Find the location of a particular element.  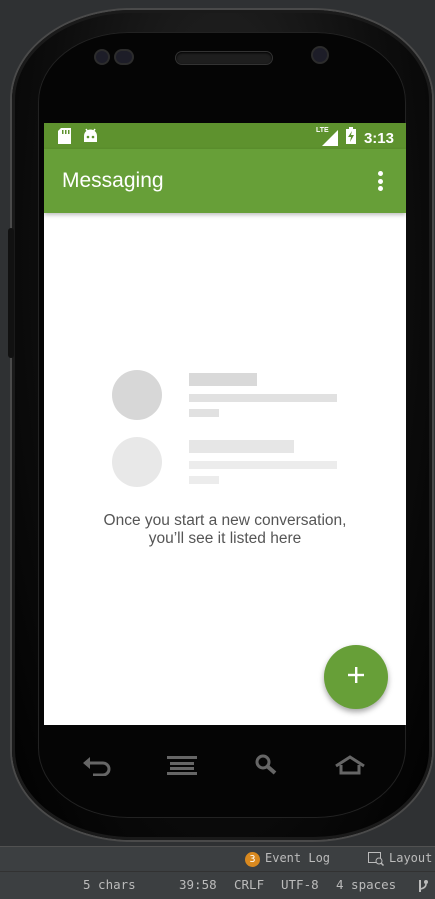

menu-button is located at coordinates (182, 767).